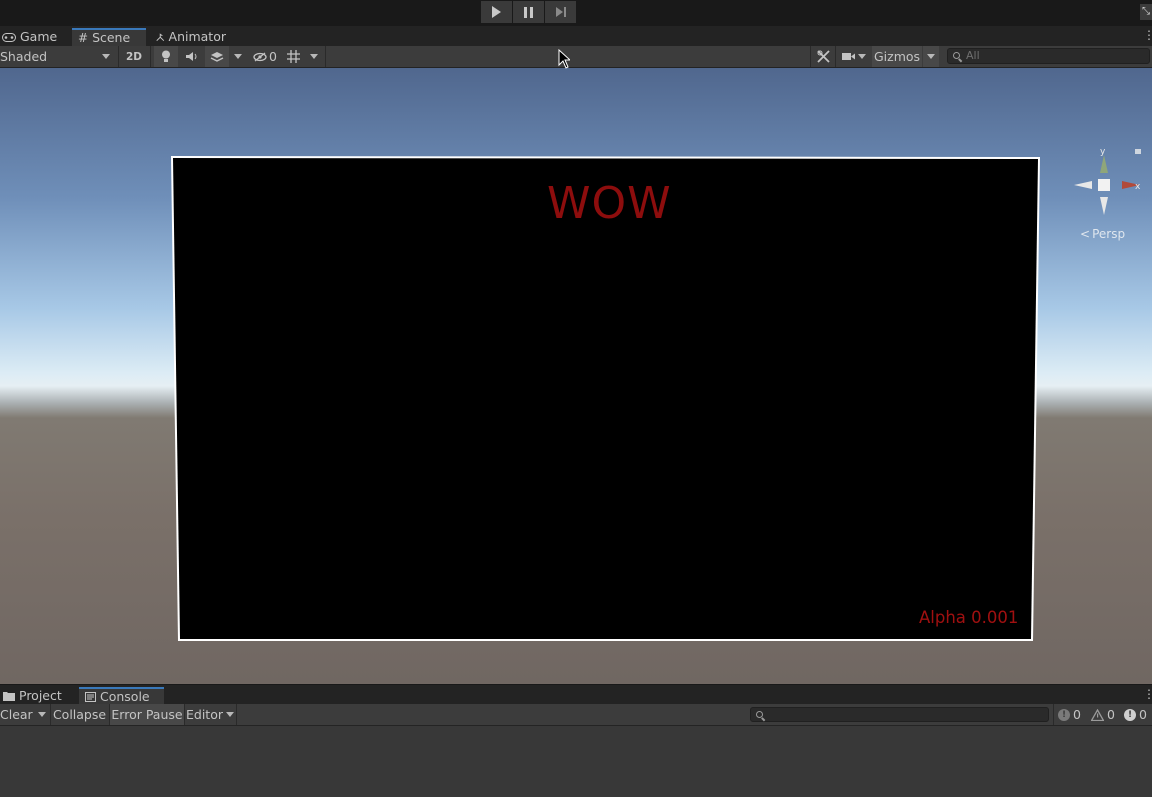 Image resolution: width=1152 pixels, height=797 pixels. I want to click on search-placeholder: All, so click(973, 55).